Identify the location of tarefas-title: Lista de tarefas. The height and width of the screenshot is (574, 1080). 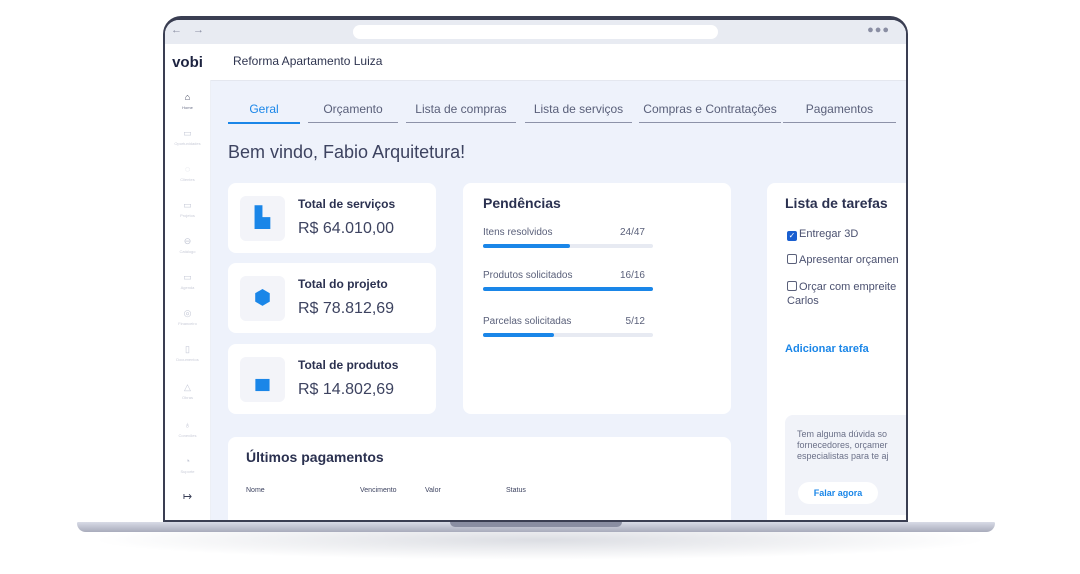
(836, 203).